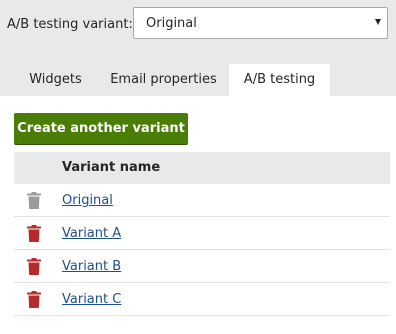  I want to click on table-row: Variant A, so click(202, 233).